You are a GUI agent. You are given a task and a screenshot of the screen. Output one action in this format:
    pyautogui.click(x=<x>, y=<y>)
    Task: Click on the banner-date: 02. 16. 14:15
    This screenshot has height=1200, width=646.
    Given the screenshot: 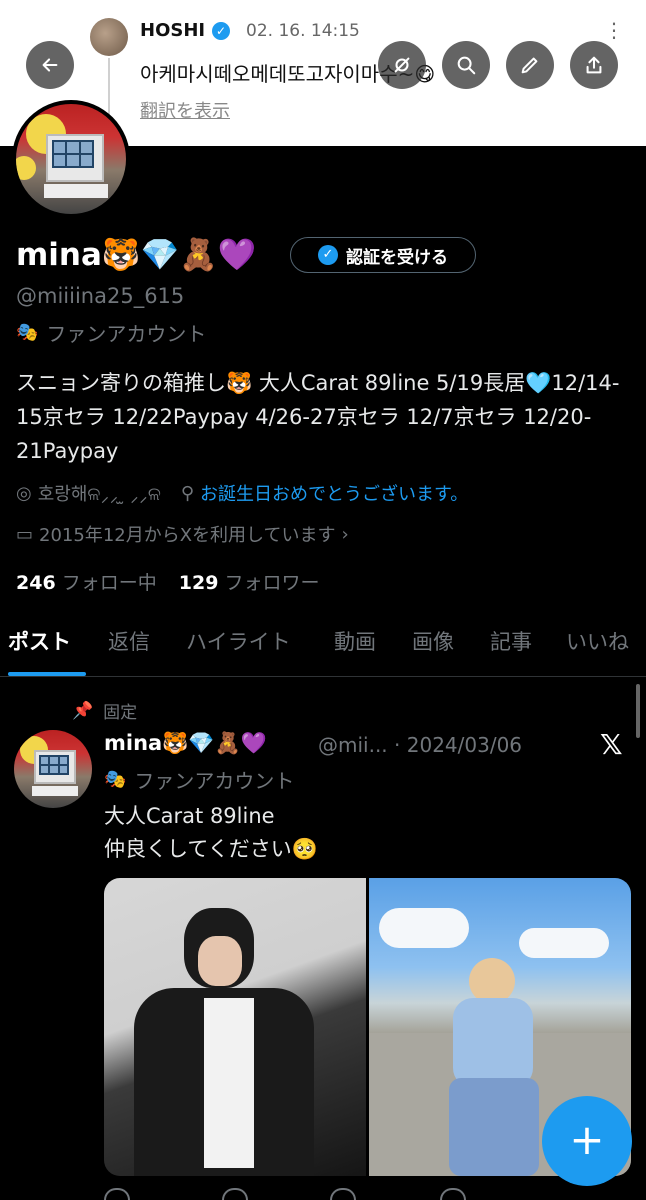 What is the action you would take?
    pyautogui.click(x=303, y=31)
    